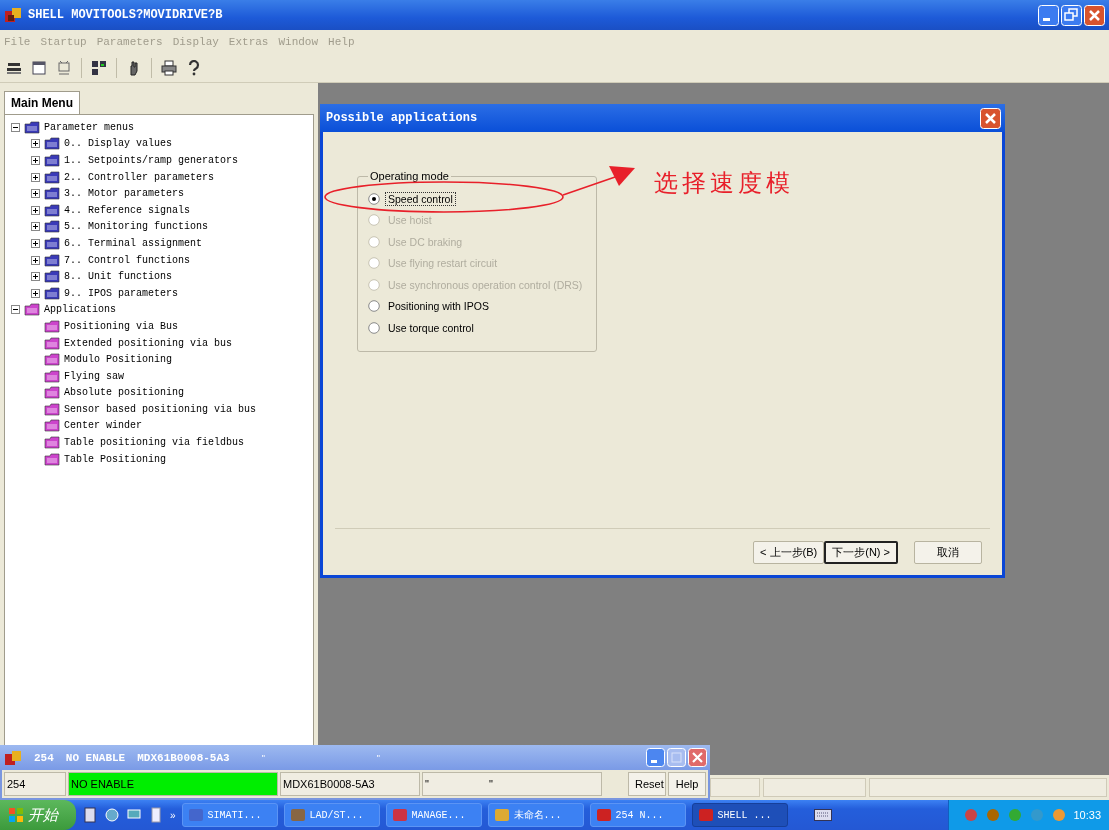 Image resolution: width=1109 pixels, height=830 pixels. Describe the element at coordinates (194, 68) in the screenshot. I see `help-icon` at that location.